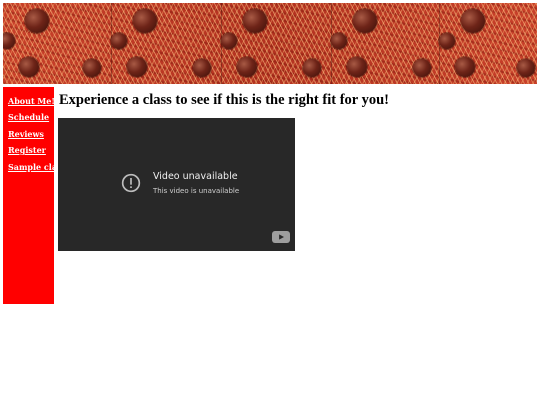 The height and width of the screenshot is (405, 540). I want to click on sidebar-link-schedule: Schedule, so click(28, 117).